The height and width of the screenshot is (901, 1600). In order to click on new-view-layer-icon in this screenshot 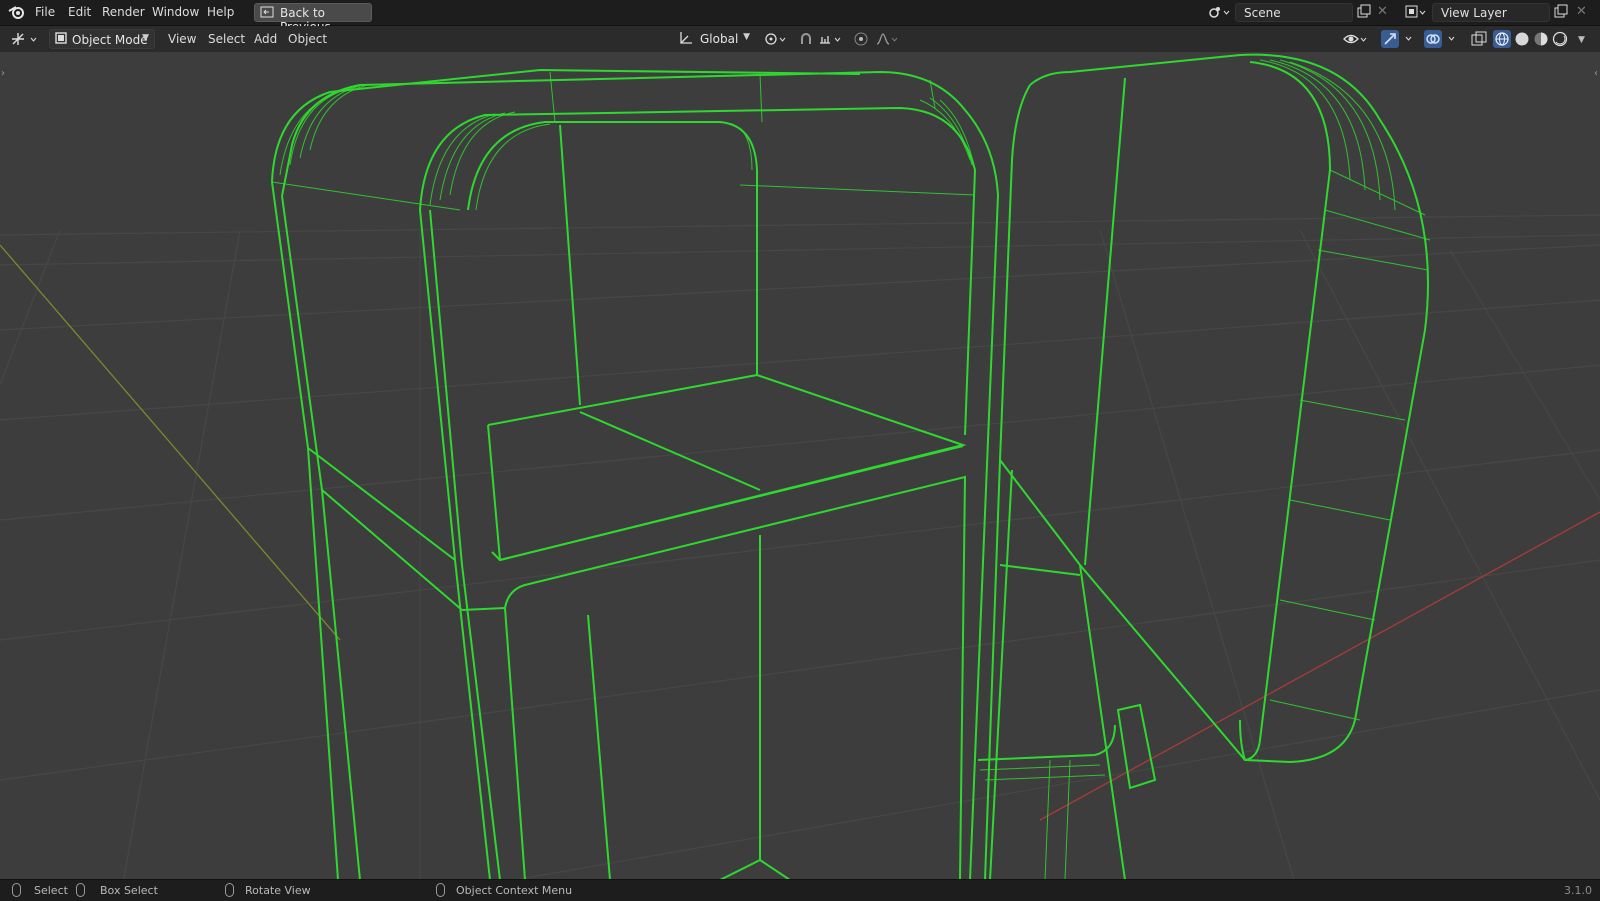, I will do `click(1561, 13)`.